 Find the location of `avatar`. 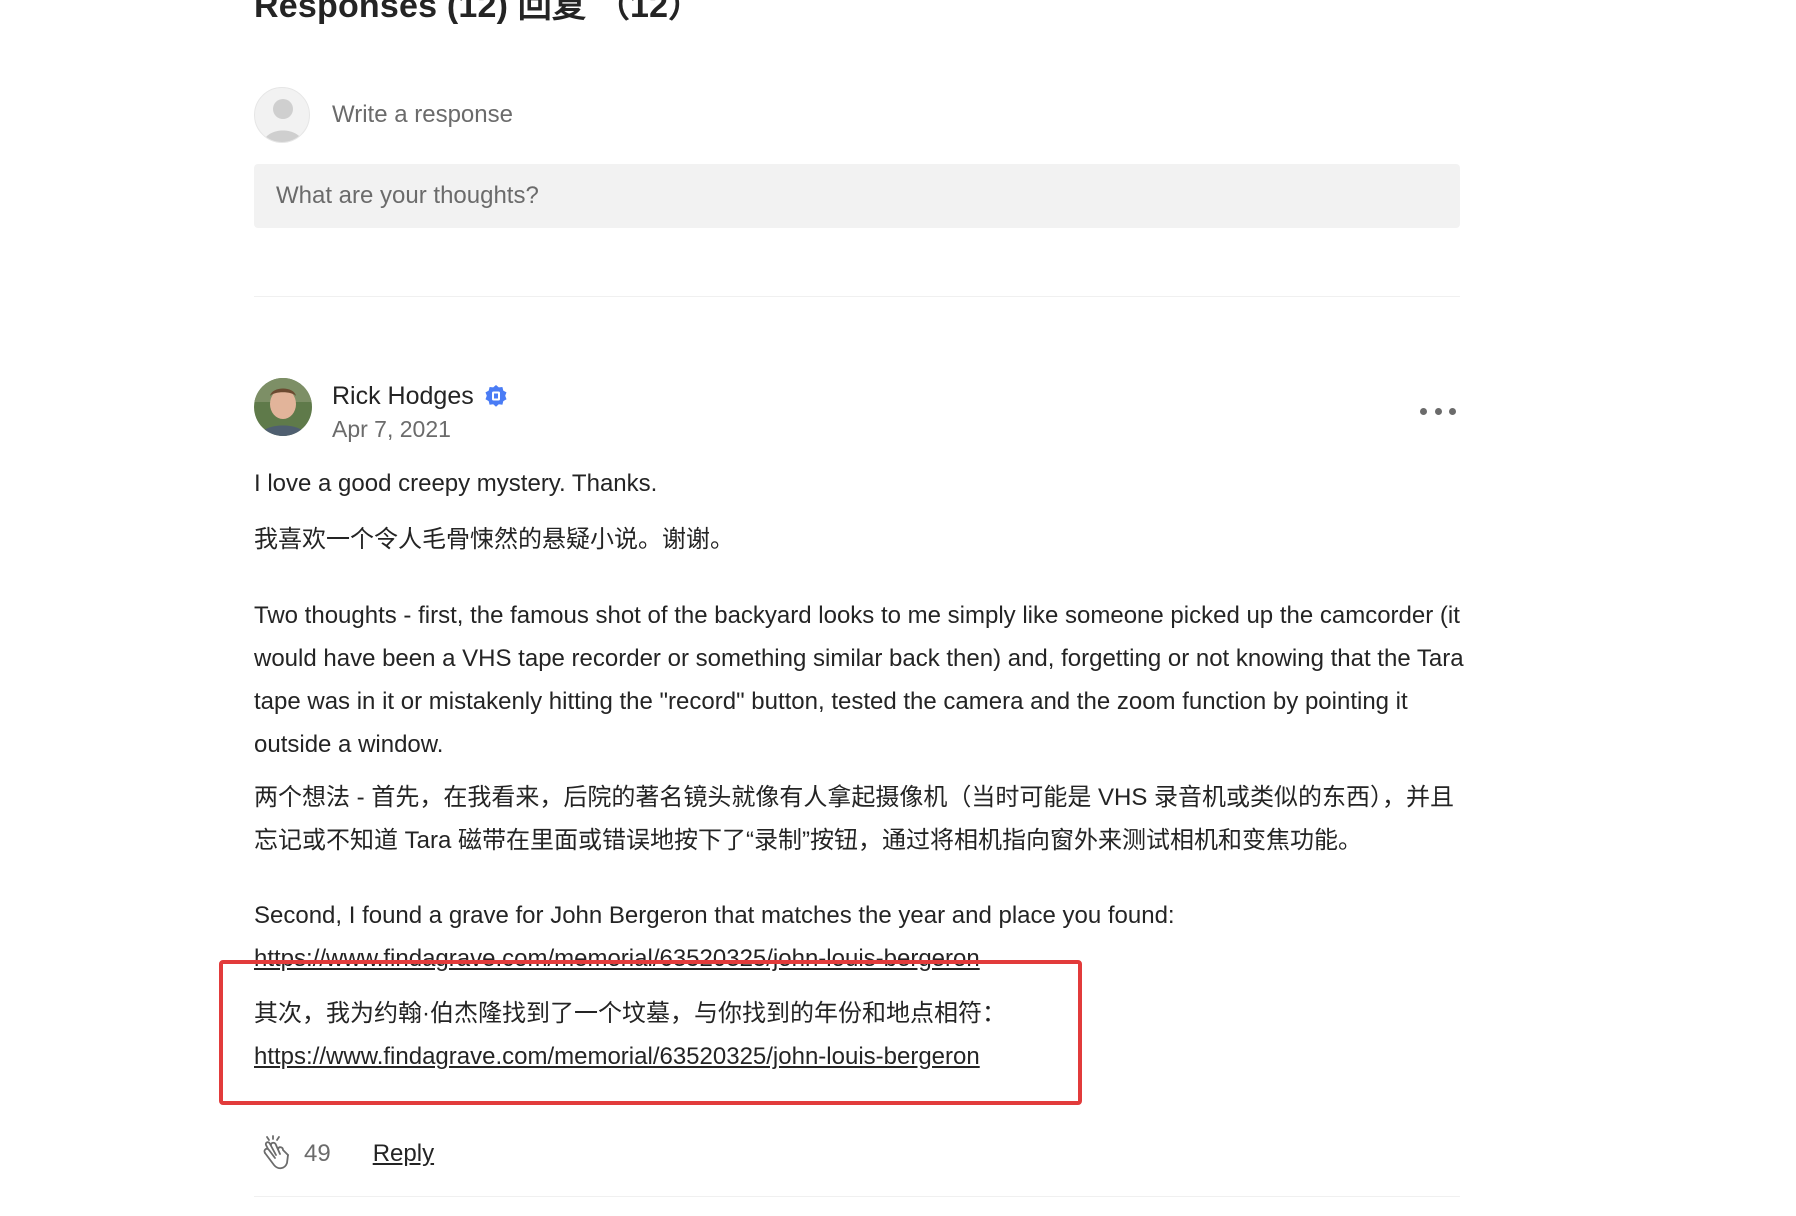

avatar is located at coordinates (283, 407).